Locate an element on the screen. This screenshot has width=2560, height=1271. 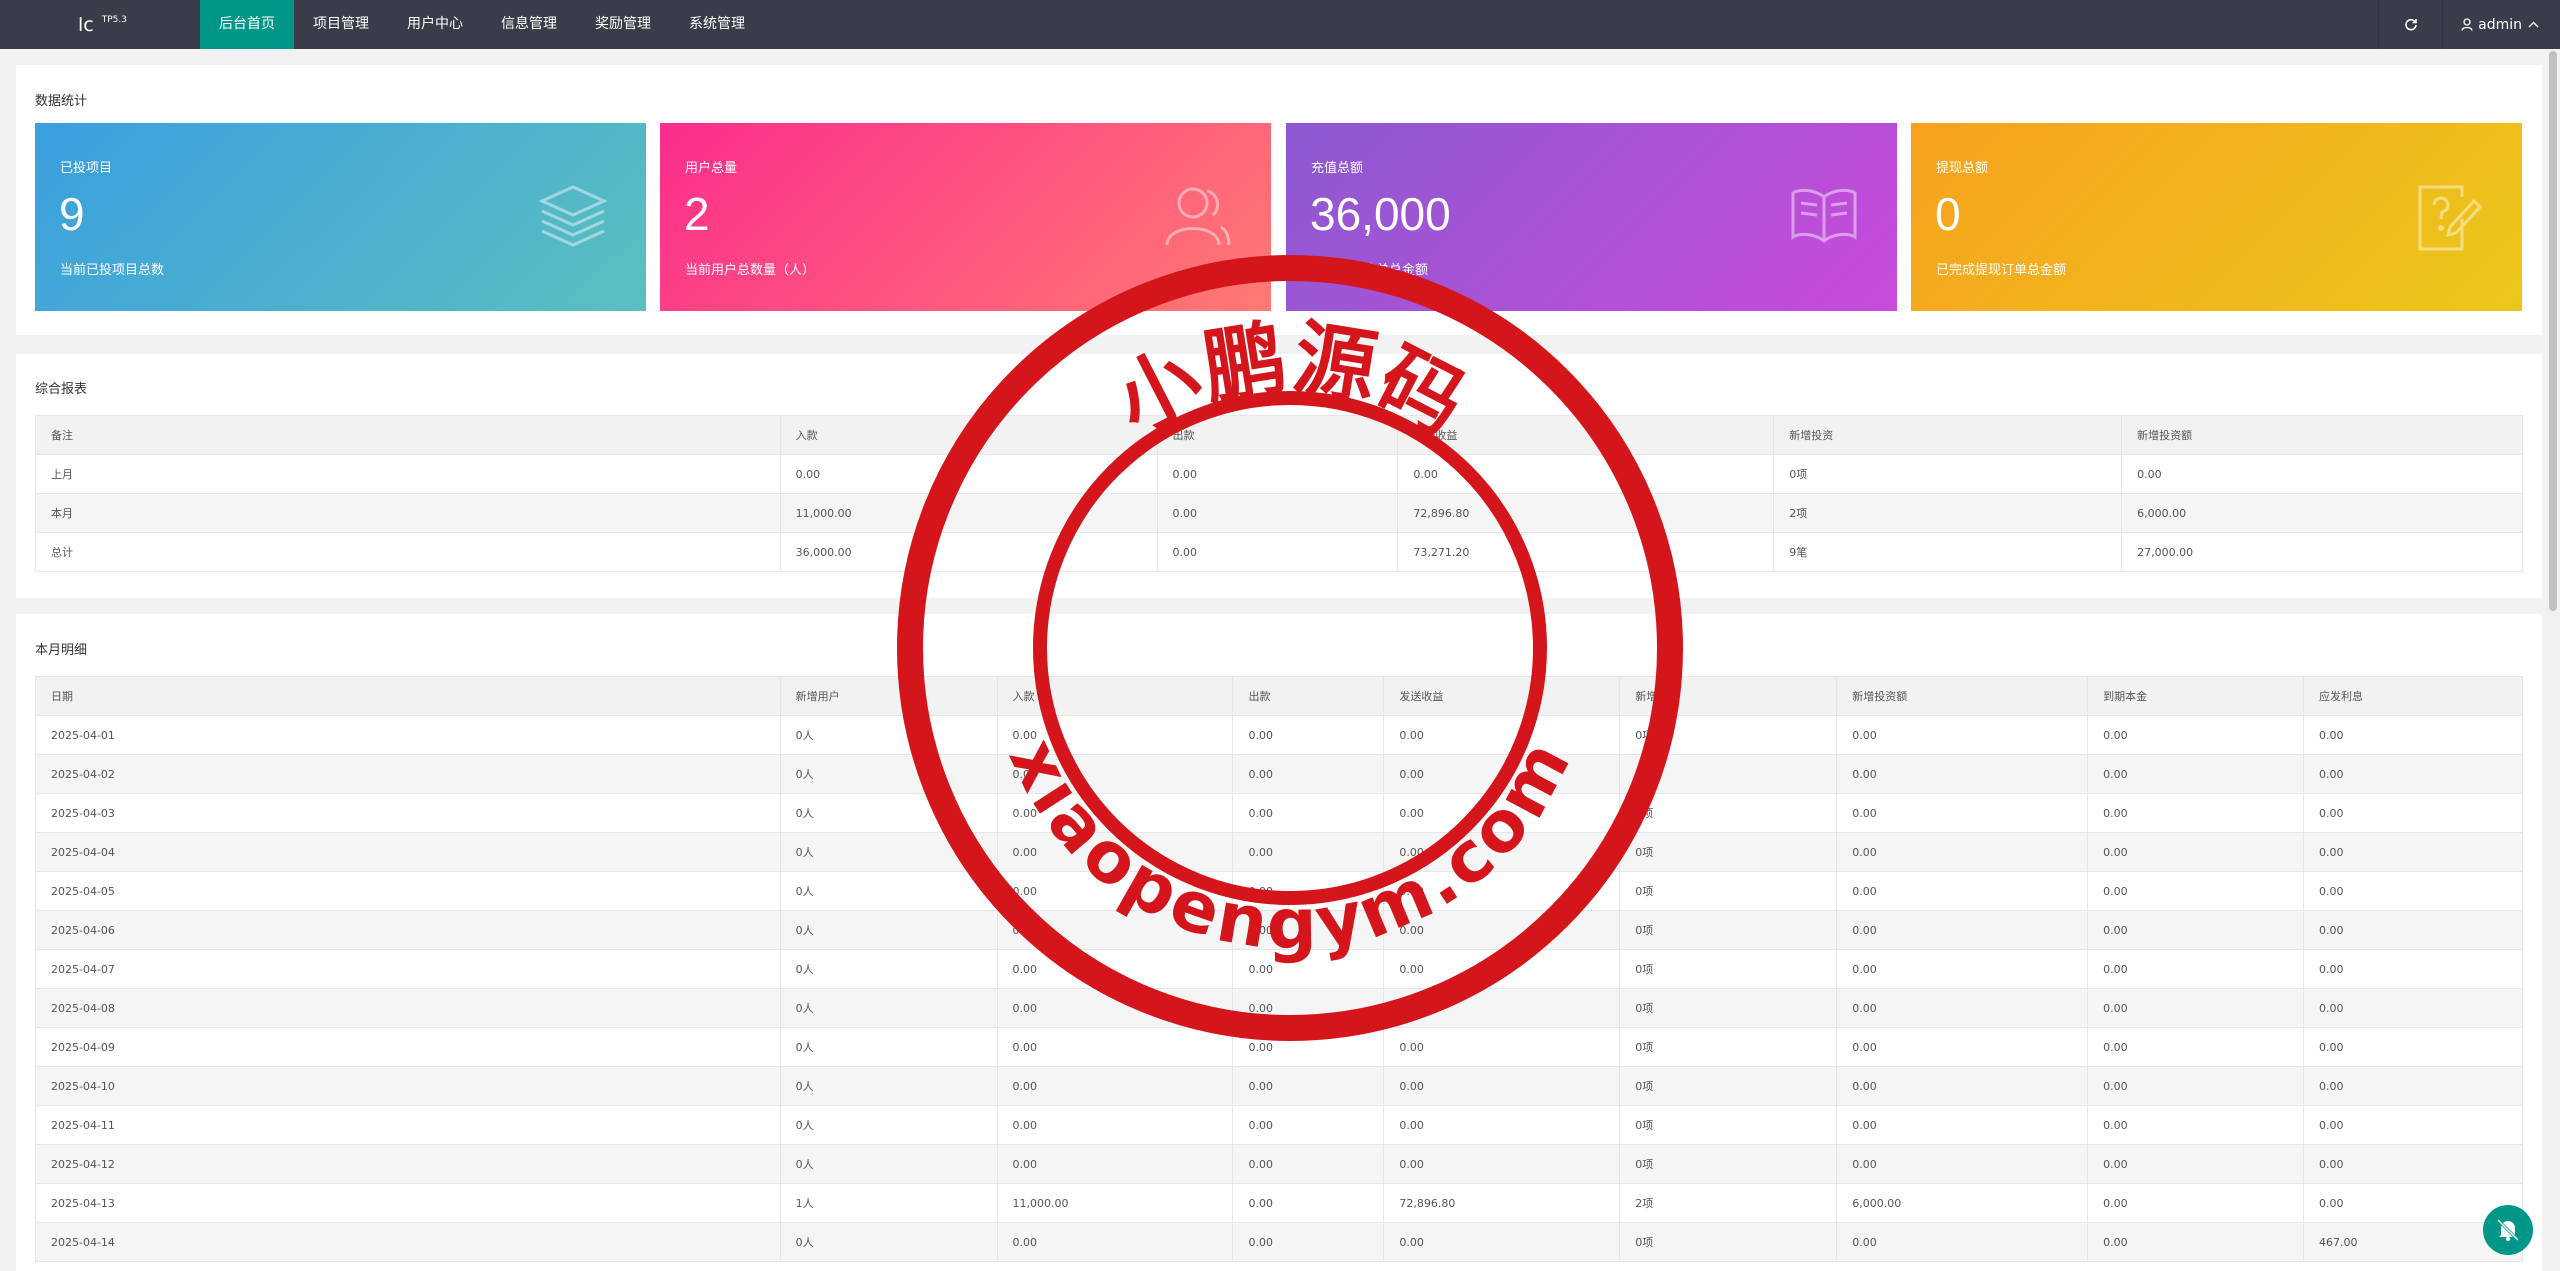
table-cell: 2025-04-02 is located at coordinates (408, 774).